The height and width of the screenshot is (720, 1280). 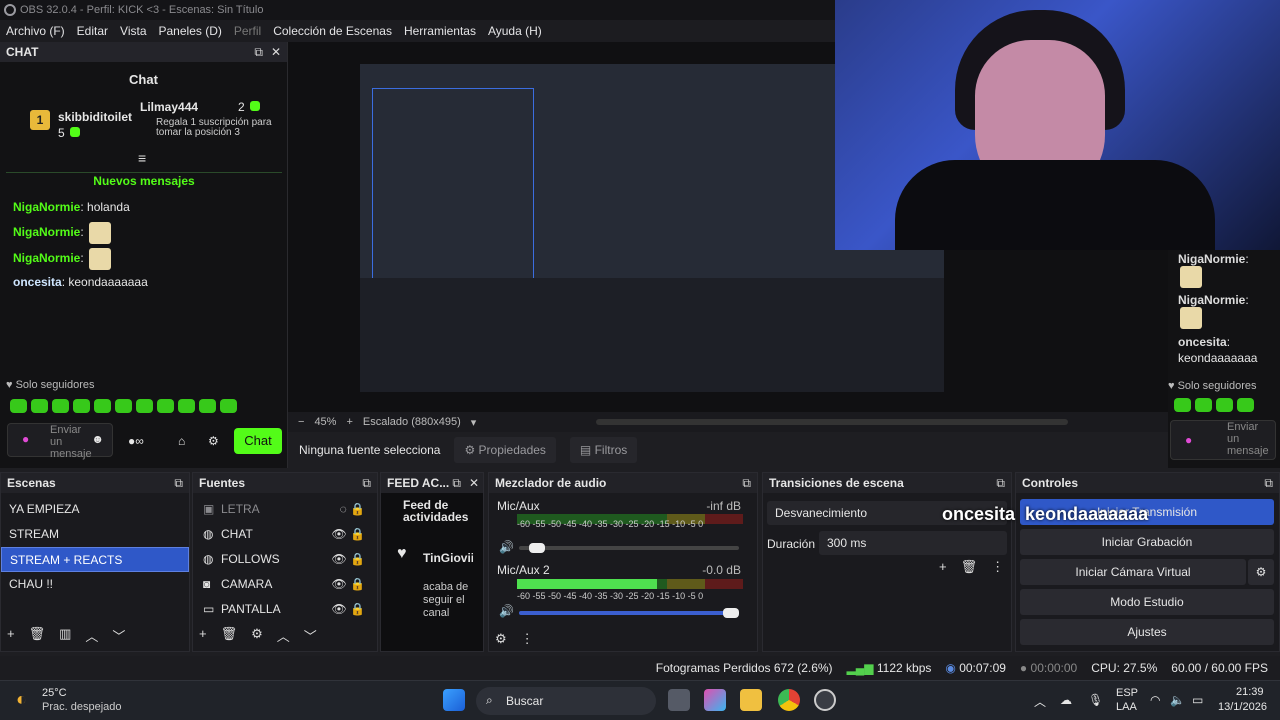 What do you see at coordinates (1133, 572) in the screenshot?
I see `start-virtual-camera-button: Iniciar Cámara Virtual` at bounding box center [1133, 572].